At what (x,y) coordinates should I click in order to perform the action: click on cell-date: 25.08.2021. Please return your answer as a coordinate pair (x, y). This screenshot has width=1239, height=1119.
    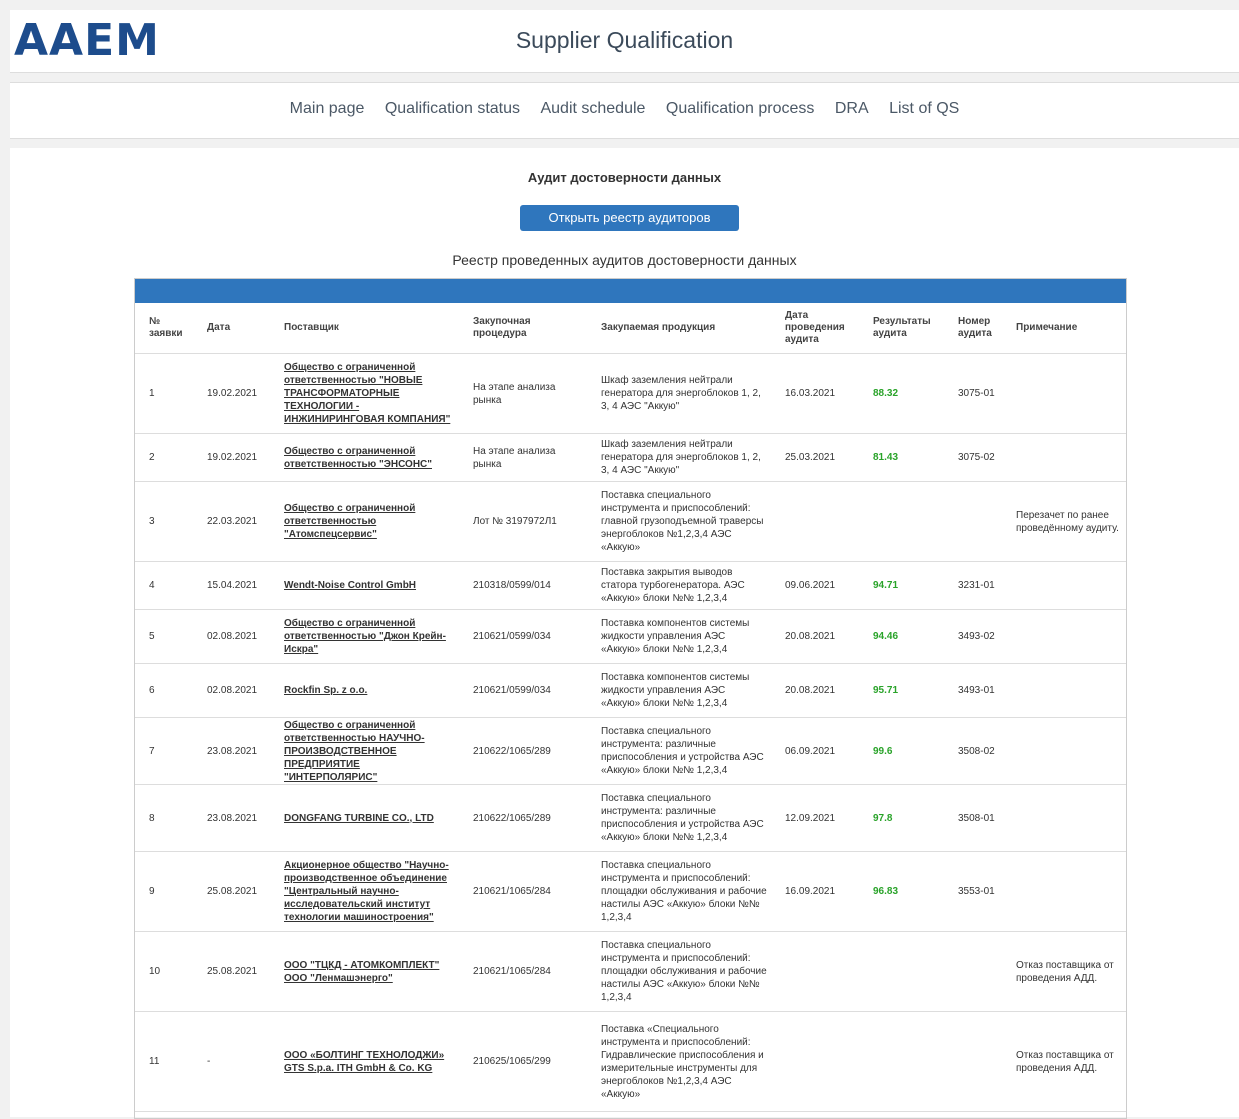
    Looking at the image, I should click on (231, 891).